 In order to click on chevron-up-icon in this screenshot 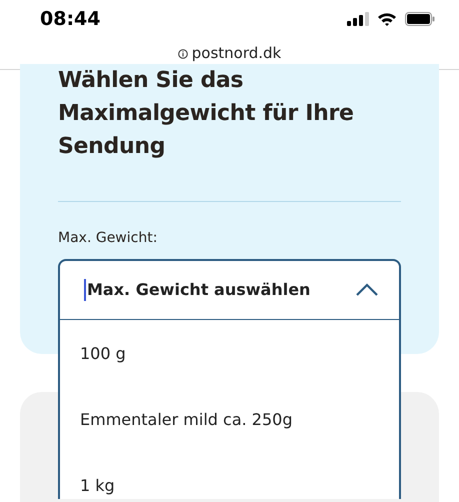, I will do `click(367, 290)`.